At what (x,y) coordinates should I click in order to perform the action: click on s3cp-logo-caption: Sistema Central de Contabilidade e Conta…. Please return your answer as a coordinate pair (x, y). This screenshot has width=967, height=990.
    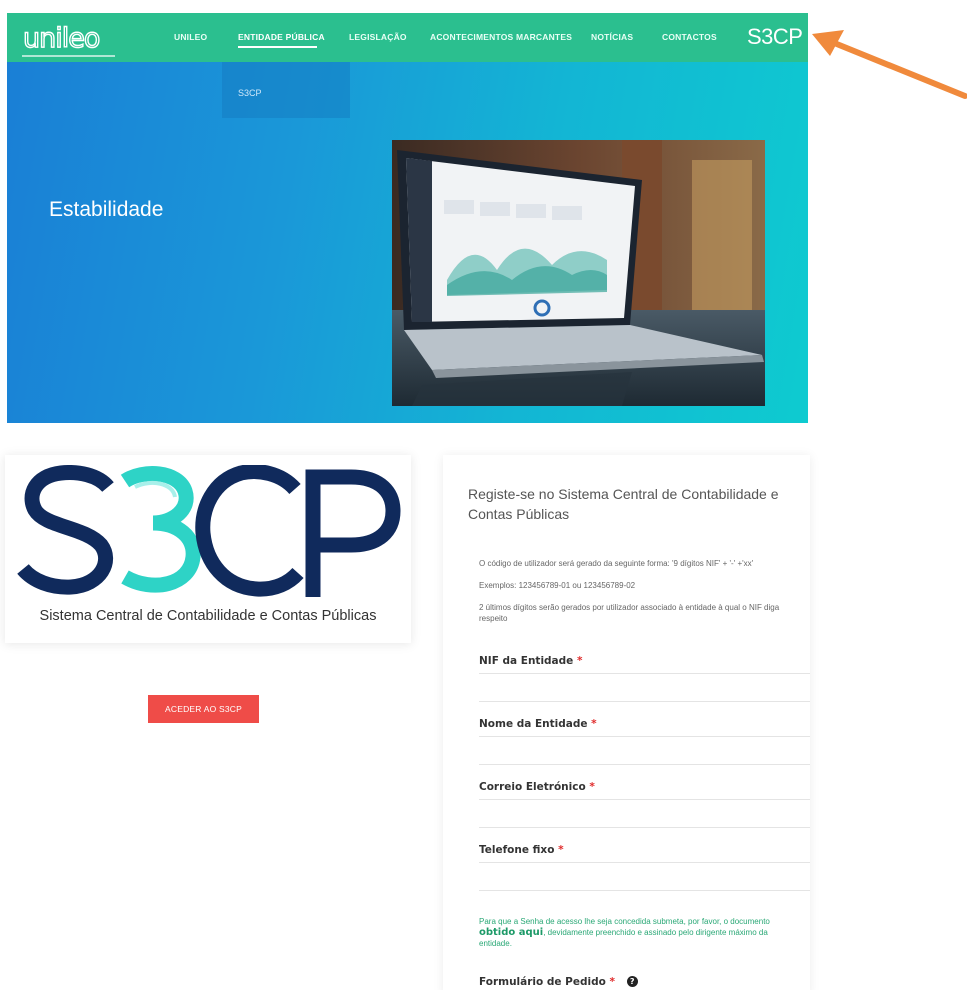
    Looking at the image, I should click on (208, 616).